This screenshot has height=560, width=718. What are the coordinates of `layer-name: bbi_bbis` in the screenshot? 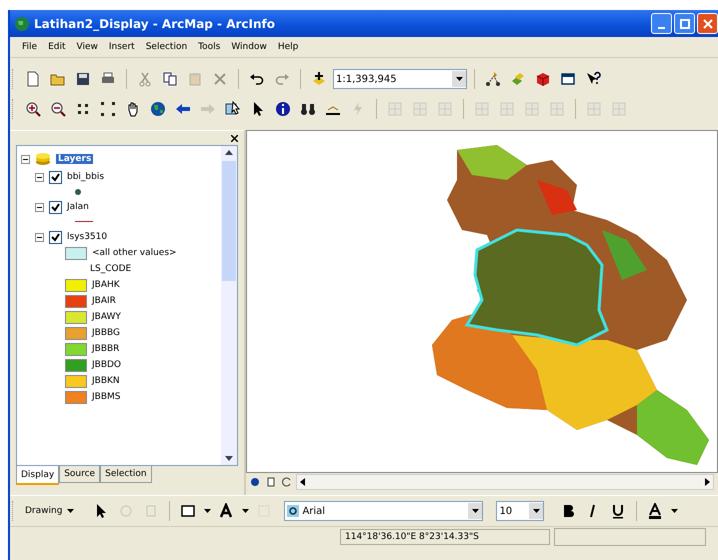 It's located at (85, 177).